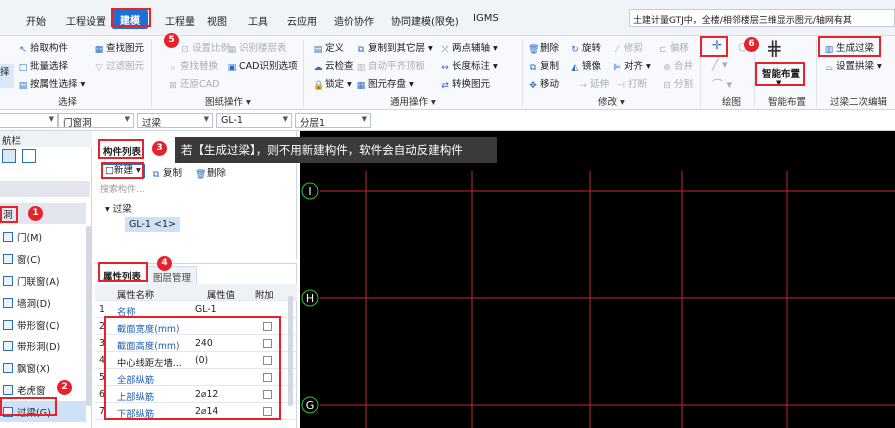 The height and width of the screenshot is (428, 895). Describe the element at coordinates (302, 20) in the screenshot. I see `menu-cloud: 云应用` at that location.